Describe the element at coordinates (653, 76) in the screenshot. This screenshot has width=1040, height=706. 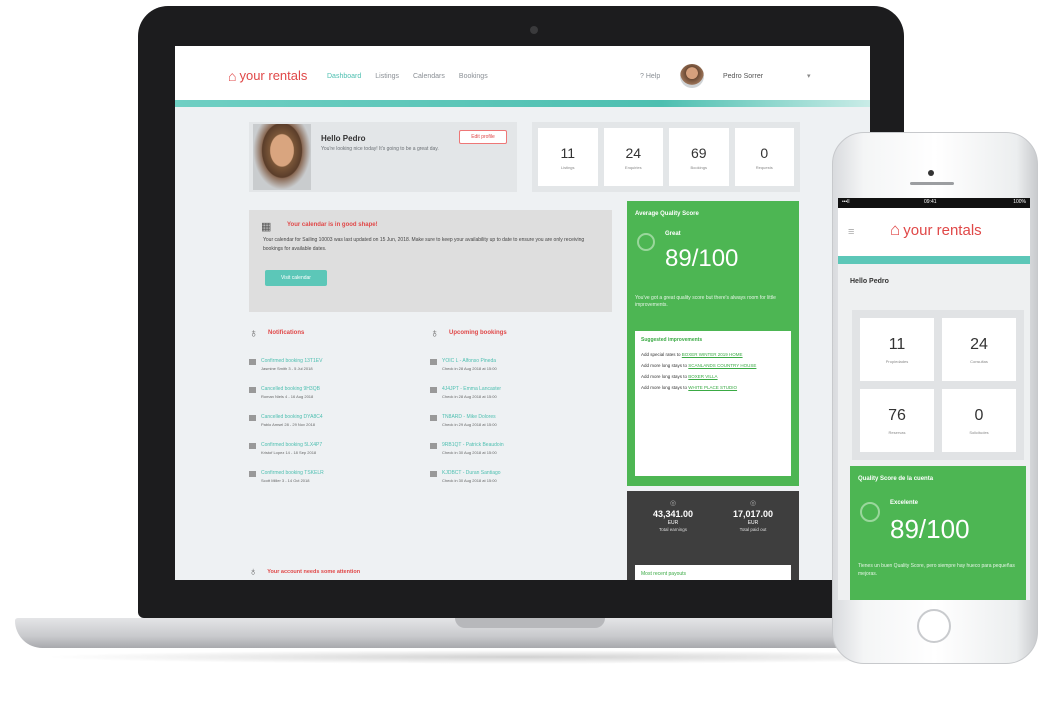
I see `help-label: Help` at that location.